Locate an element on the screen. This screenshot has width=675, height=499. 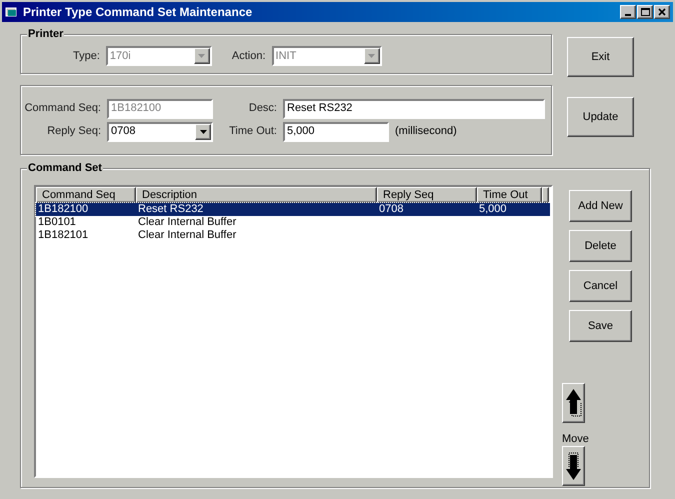
table-row: 1B0101 Clear Internal Buffer is located at coordinates (293, 222).